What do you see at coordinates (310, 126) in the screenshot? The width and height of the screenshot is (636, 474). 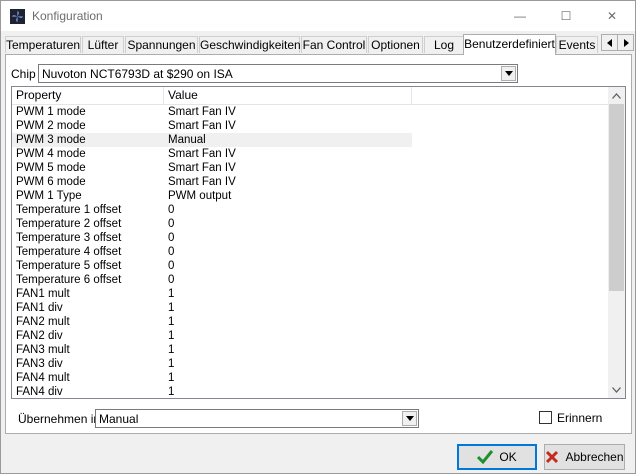 I see `table-row: PWM 2 mode Smart Fan IV` at bounding box center [310, 126].